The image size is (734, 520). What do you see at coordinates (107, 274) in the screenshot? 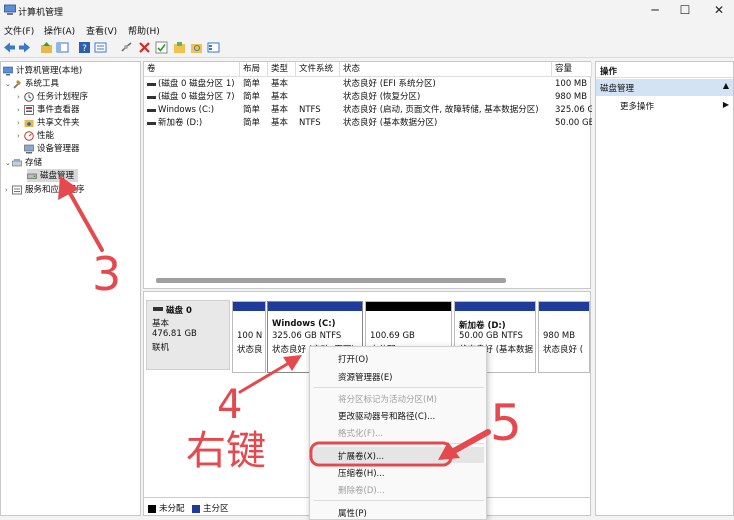
I see `annotation-step-3: 3` at bounding box center [107, 274].